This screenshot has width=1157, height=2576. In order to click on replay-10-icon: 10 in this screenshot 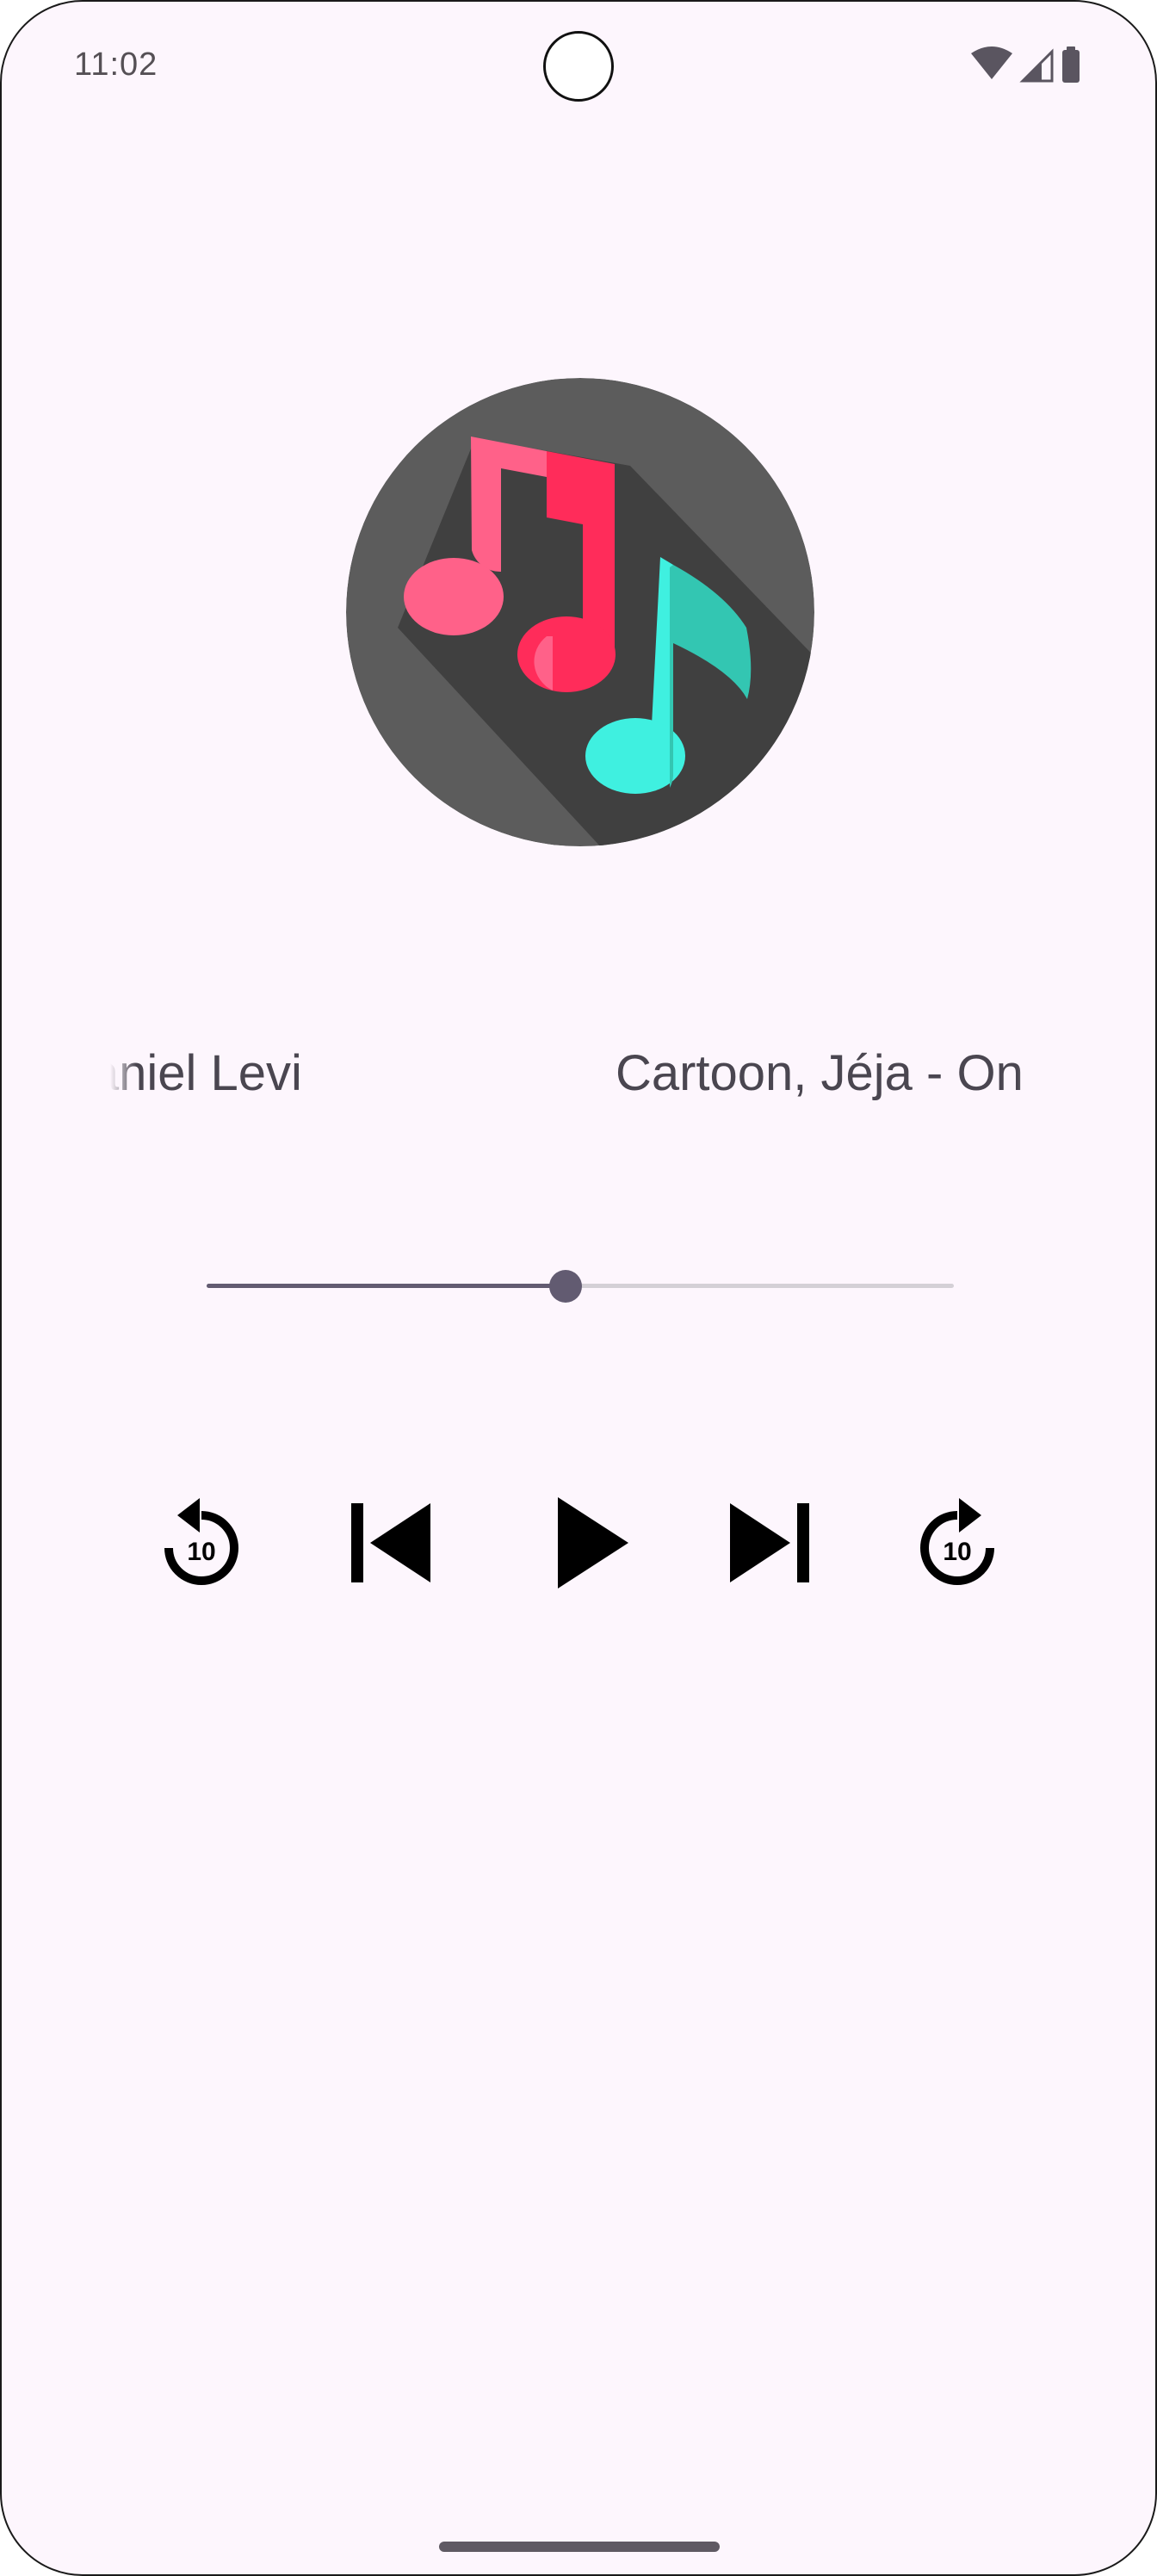, I will do `click(201, 1542)`.